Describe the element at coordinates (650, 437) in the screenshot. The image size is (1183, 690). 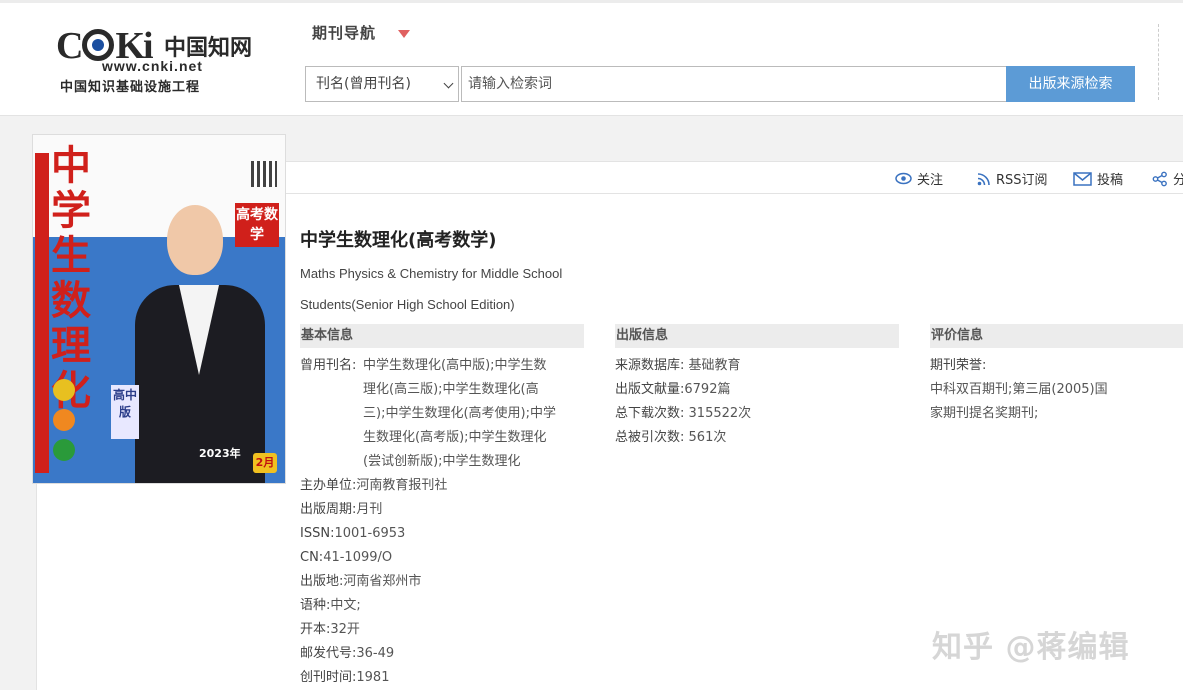
I see `cited-label: 总被引次数:` at that location.